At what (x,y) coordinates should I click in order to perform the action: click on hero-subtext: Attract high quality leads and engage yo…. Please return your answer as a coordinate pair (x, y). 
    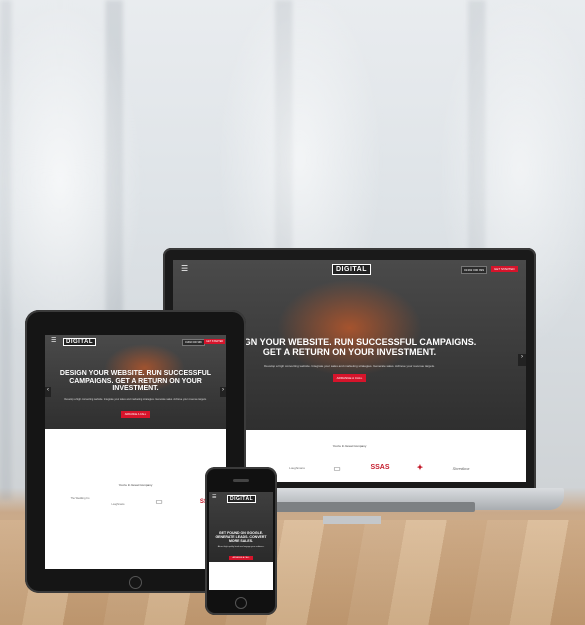
    Looking at the image, I should click on (241, 547).